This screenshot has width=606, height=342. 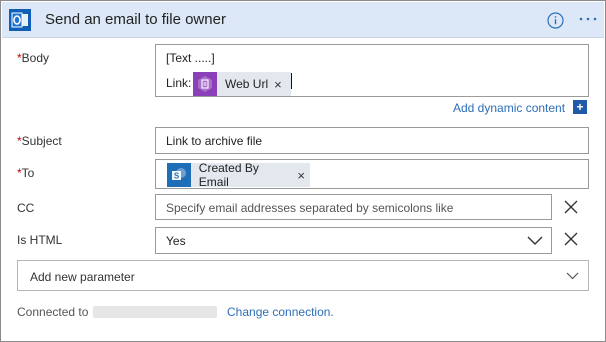 I want to click on connected-to-label: Connected to, so click(x=53, y=312).